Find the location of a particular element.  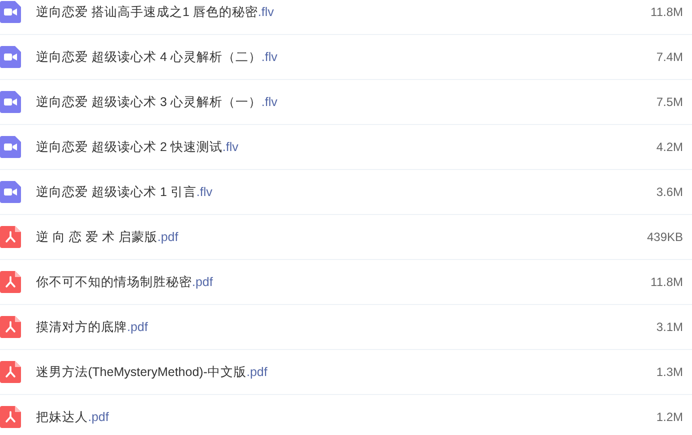

file-name: 逆向恋爱 超级读心术 3 心灵解析（一）.flv is located at coordinates (157, 102).